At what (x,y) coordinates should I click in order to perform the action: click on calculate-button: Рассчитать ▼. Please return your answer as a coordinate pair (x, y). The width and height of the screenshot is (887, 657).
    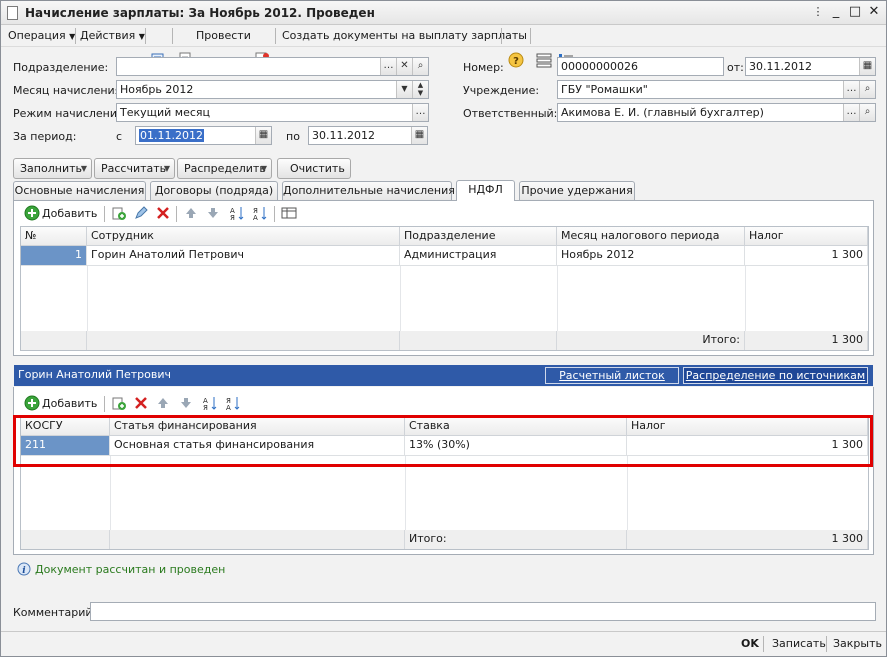
    Looking at the image, I should click on (134, 168).